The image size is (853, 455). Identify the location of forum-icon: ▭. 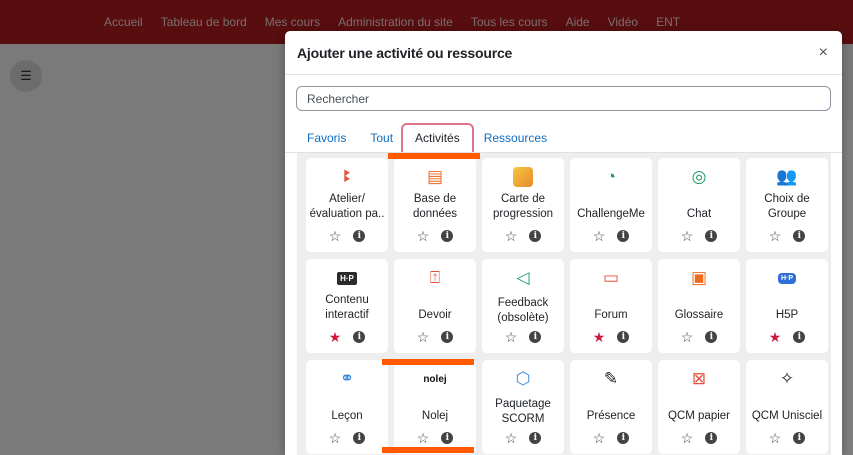
(611, 277).